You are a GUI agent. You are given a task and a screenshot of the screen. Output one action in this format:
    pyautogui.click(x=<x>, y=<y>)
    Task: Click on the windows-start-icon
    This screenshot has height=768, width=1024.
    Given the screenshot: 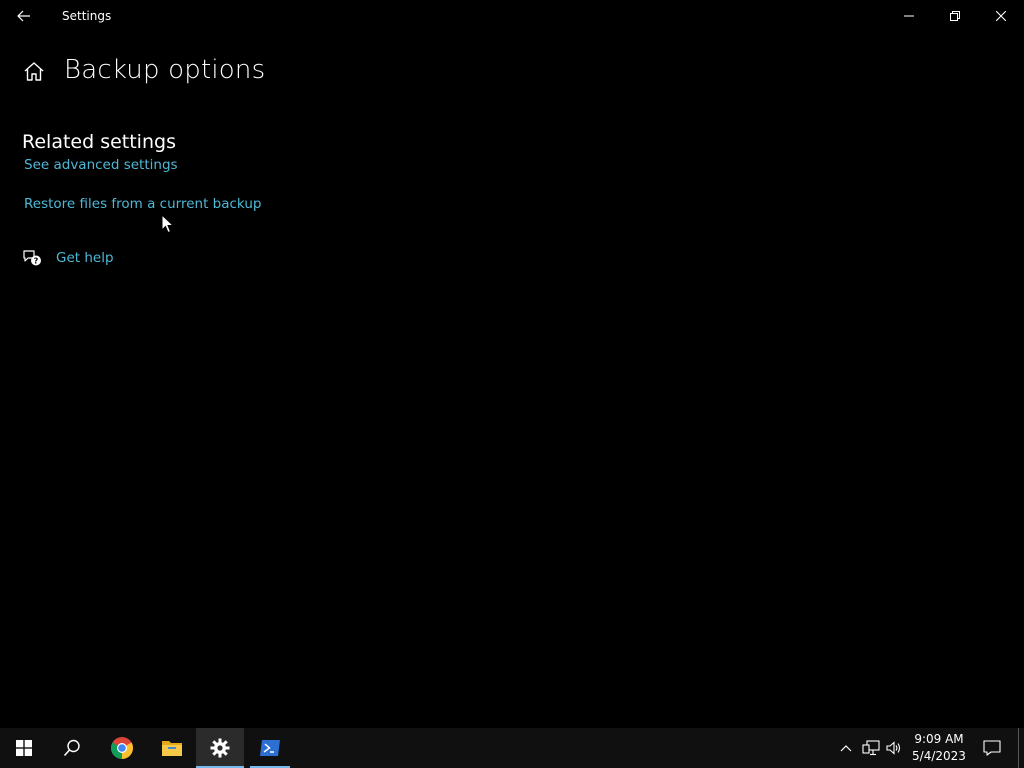 What is the action you would take?
    pyautogui.click(x=24, y=748)
    